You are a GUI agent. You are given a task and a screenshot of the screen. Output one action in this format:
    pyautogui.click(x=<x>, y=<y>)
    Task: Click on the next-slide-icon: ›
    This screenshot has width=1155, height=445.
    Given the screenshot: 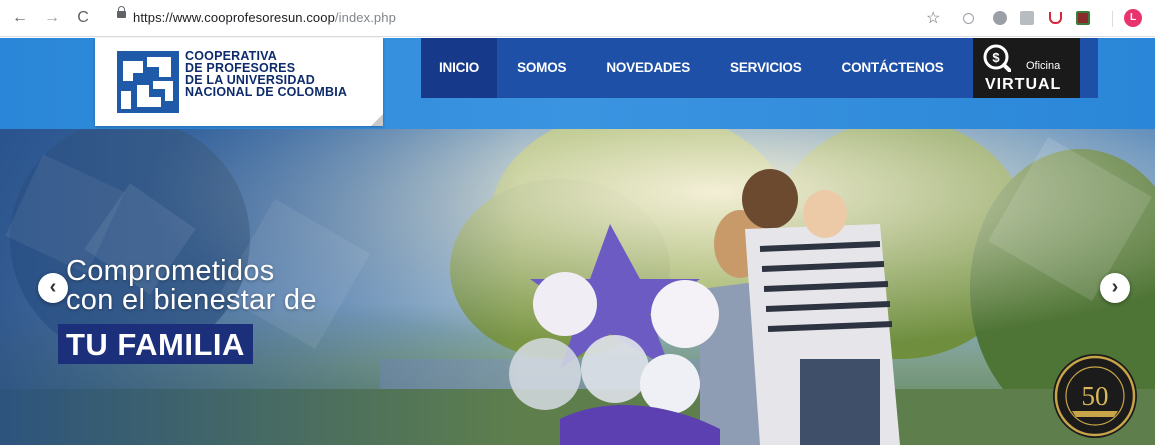 What is the action you would take?
    pyautogui.click(x=1115, y=288)
    